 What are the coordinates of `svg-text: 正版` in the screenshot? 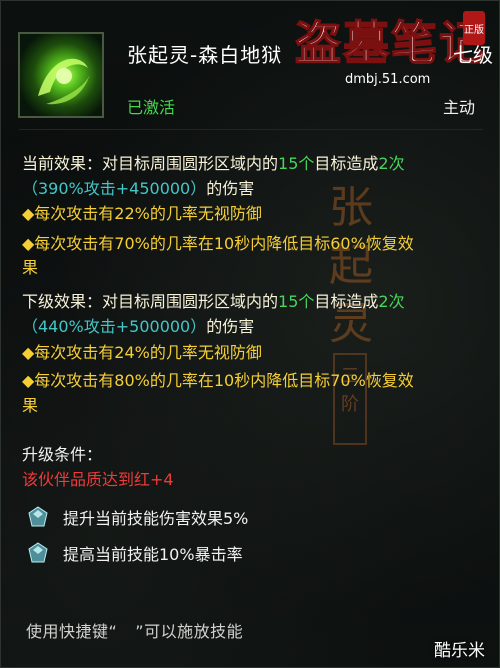 It's located at (474, 29).